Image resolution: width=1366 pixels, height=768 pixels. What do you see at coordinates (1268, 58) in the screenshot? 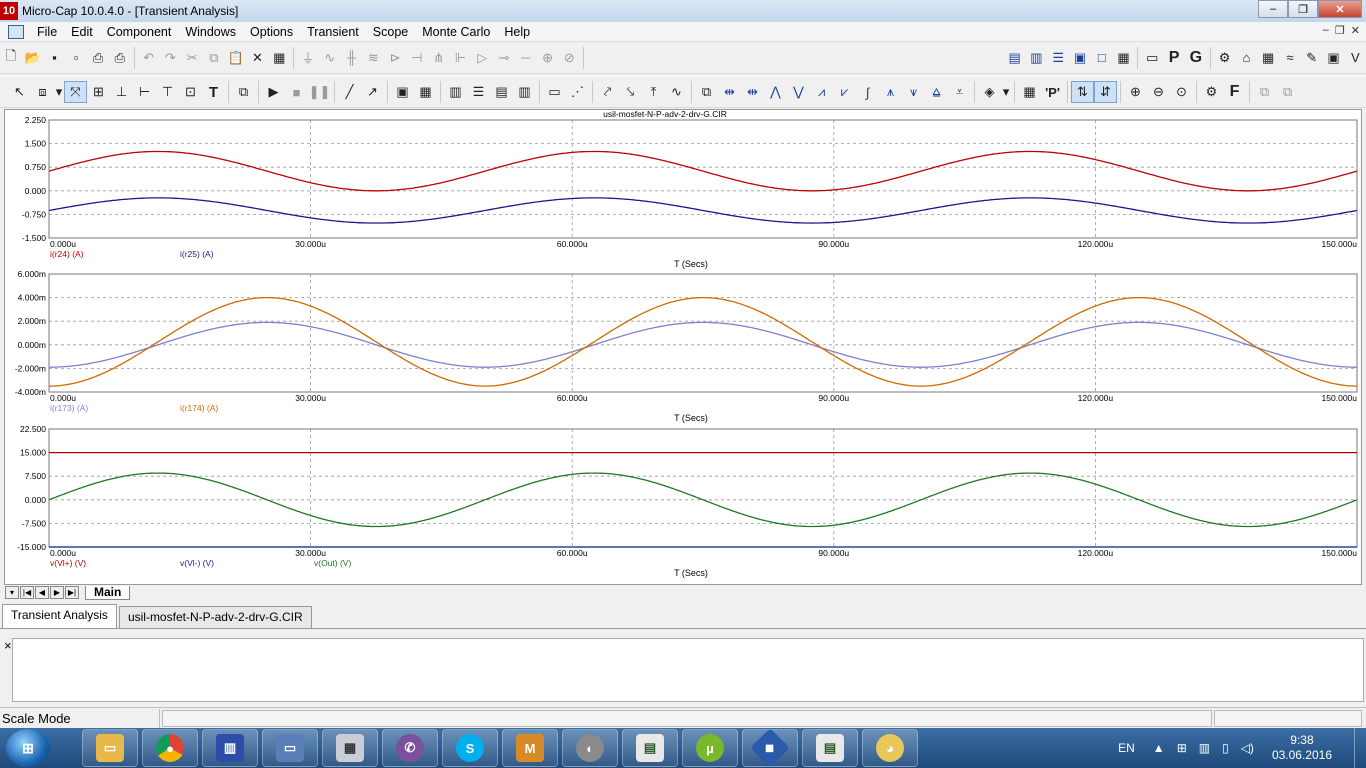
I see `package-editor-icon: ▦` at bounding box center [1268, 58].